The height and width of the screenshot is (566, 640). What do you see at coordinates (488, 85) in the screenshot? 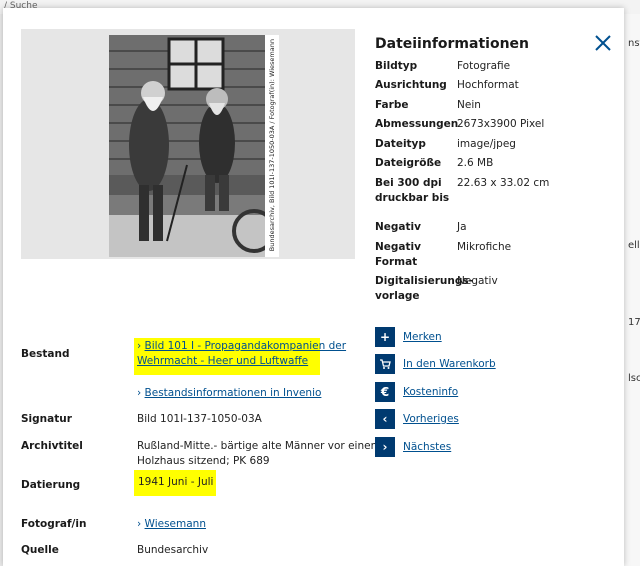
I see `info-value-ausrichtung: Hochformat` at bounding box center [488, 85].